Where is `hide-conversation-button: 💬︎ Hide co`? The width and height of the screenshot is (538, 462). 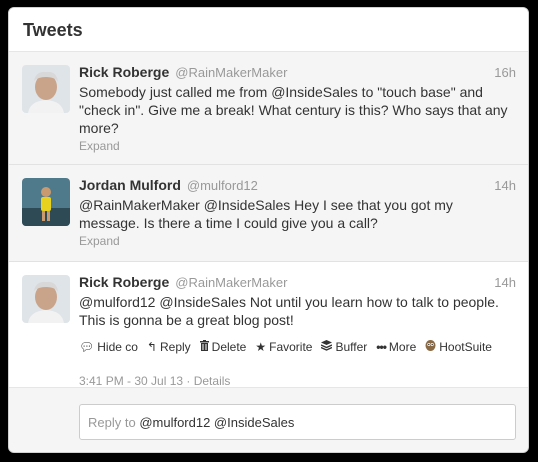 hide-conversation-button: 💬︎ Hide co is located at coordinates (108, 347).